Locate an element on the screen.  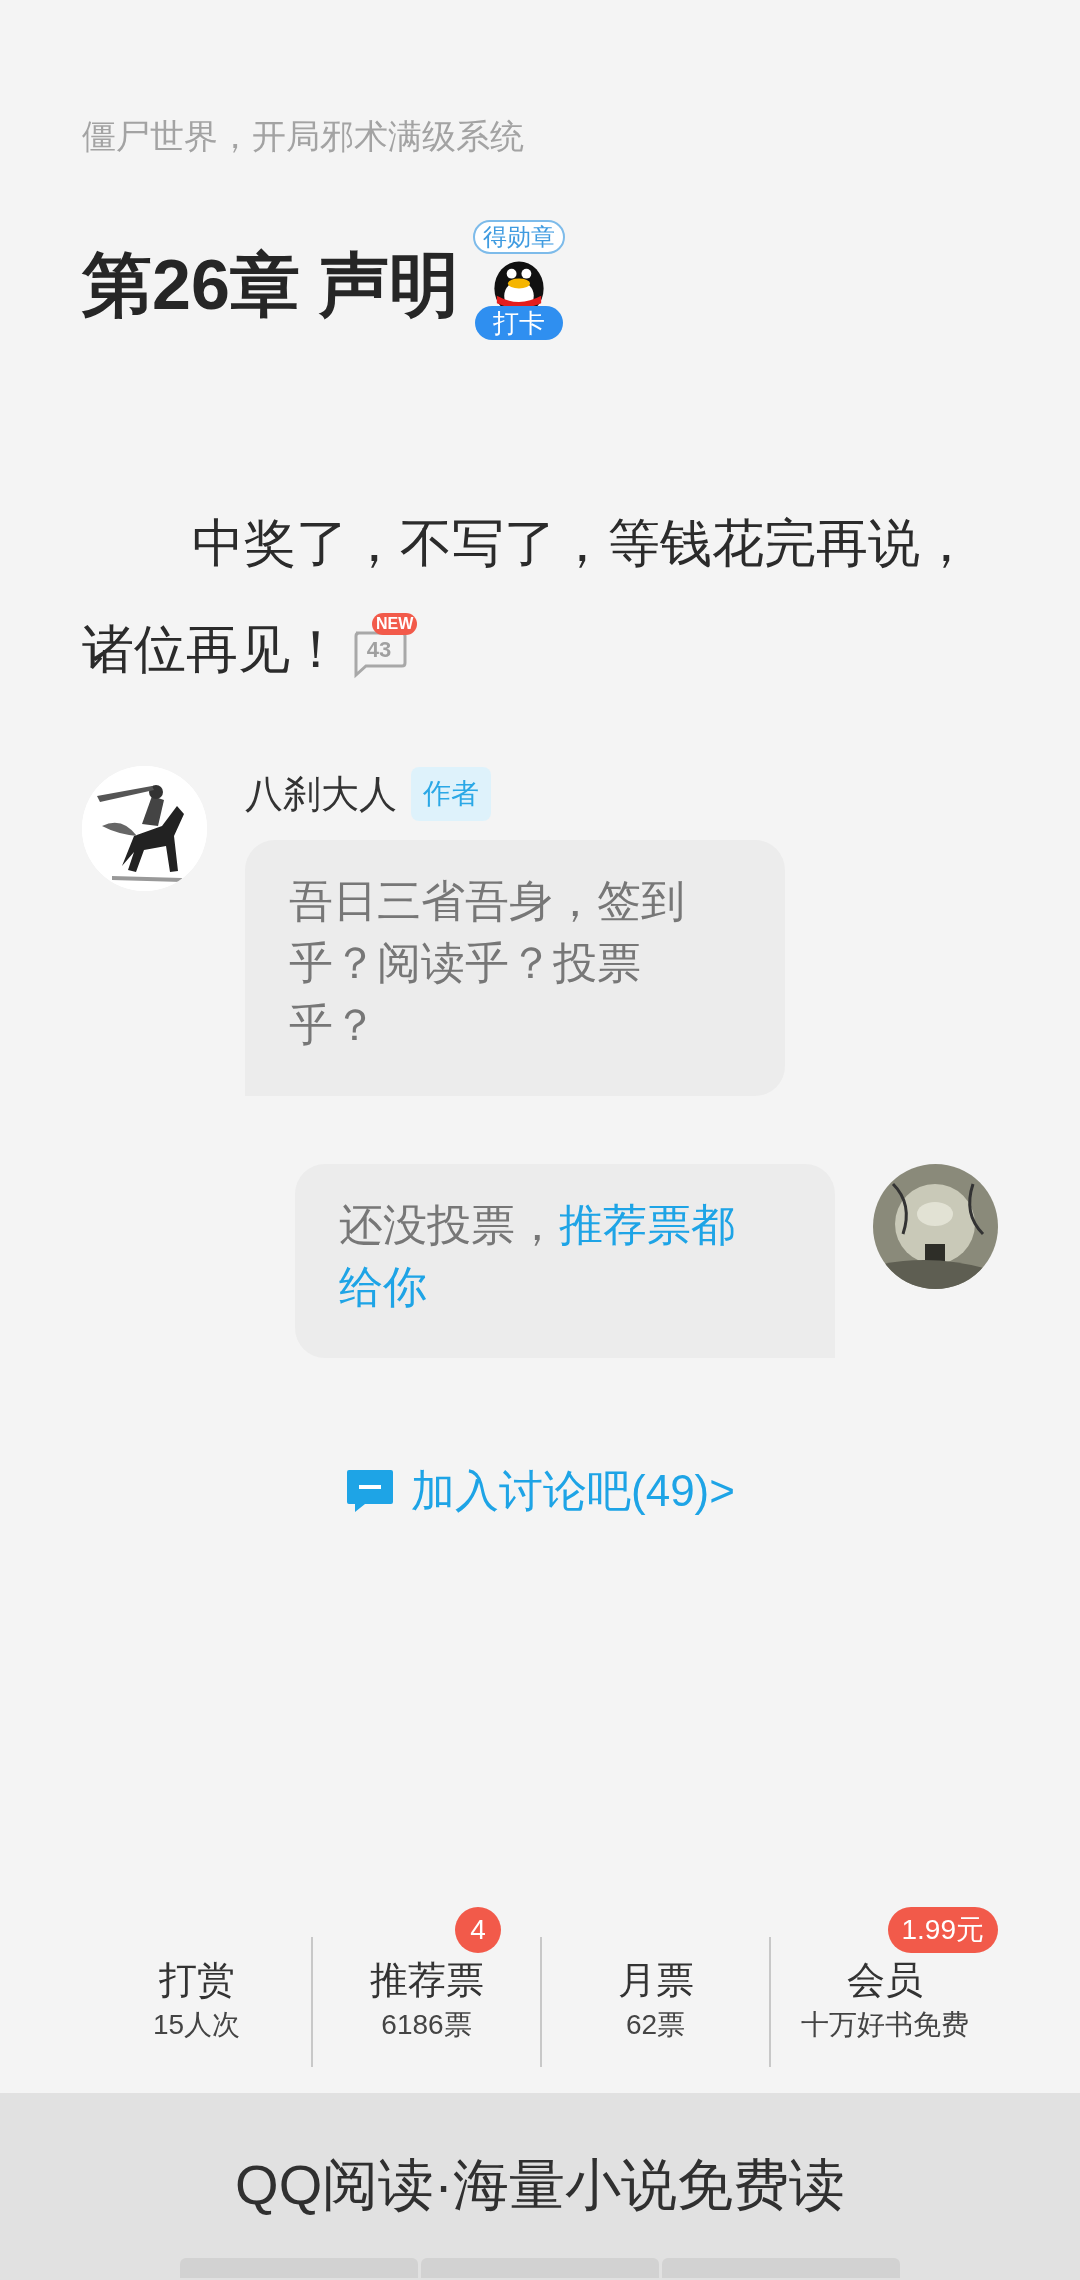
author-name: 八刹大人 is located at coordinates (321, 794).